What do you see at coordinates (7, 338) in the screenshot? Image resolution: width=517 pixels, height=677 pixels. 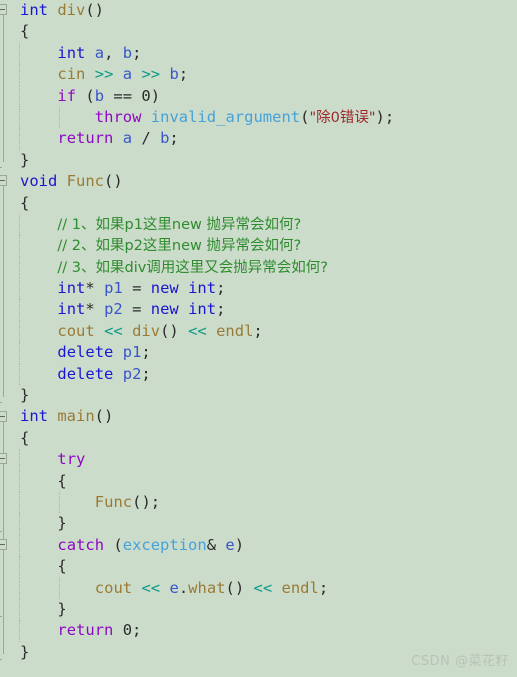 I see `fold-margin` at bounding box center [7, 338].